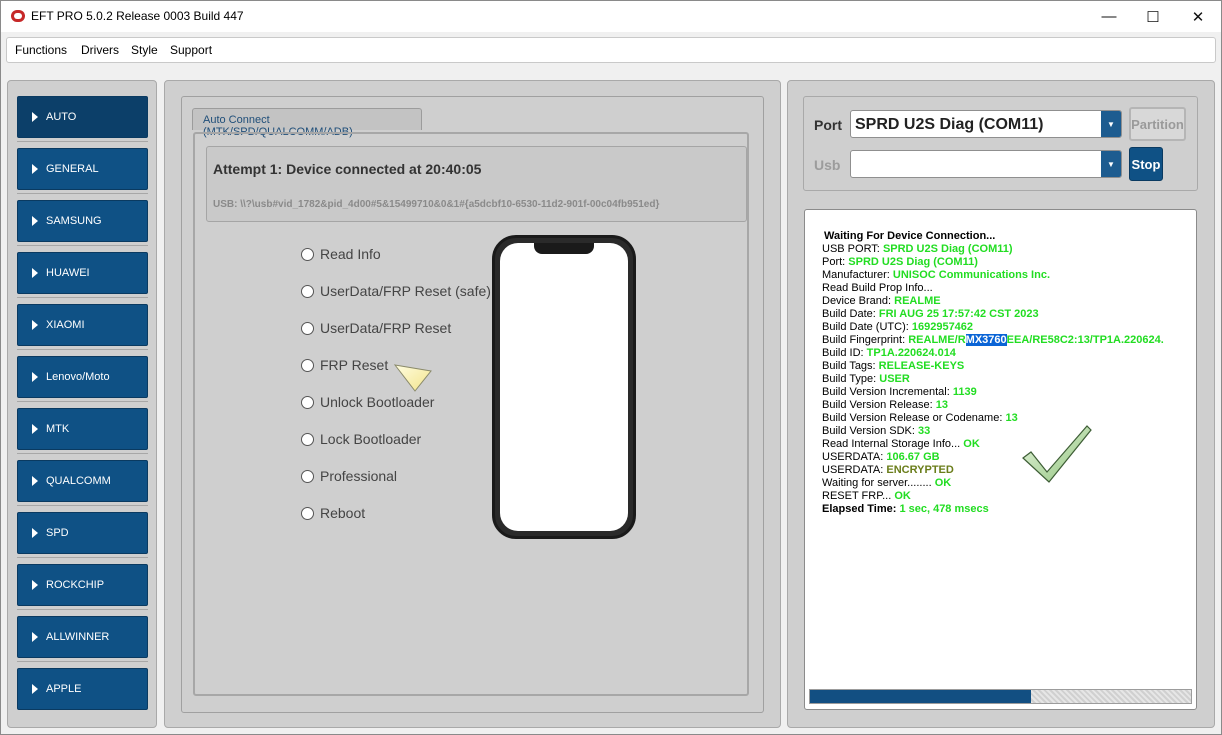 This screenshot has height=735, width=1222. Describe the element at coordinates (307, 123) in the screenshot. I see `tab-auto-connect: Auto Connect (MTK/SPD/QUALCOMM/ADB)` at that location.